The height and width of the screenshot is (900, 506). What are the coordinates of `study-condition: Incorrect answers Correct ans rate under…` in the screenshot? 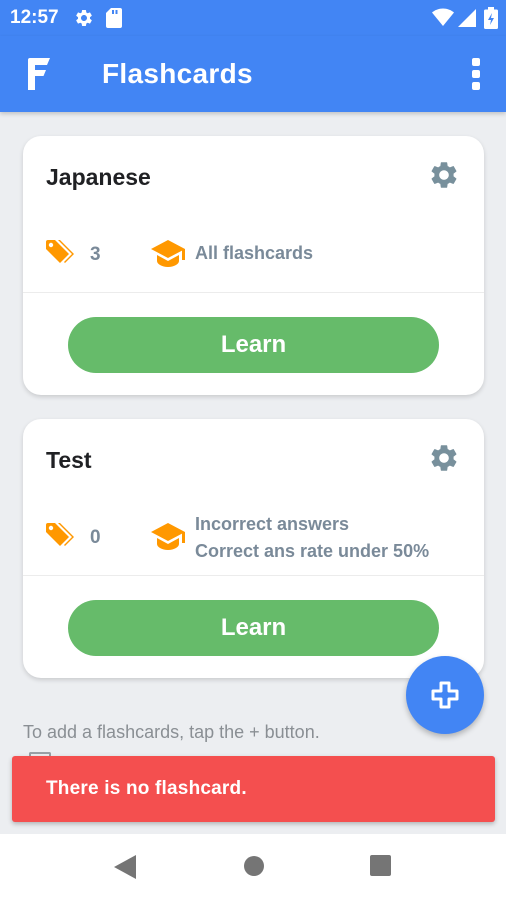 It's located at (312, 538).